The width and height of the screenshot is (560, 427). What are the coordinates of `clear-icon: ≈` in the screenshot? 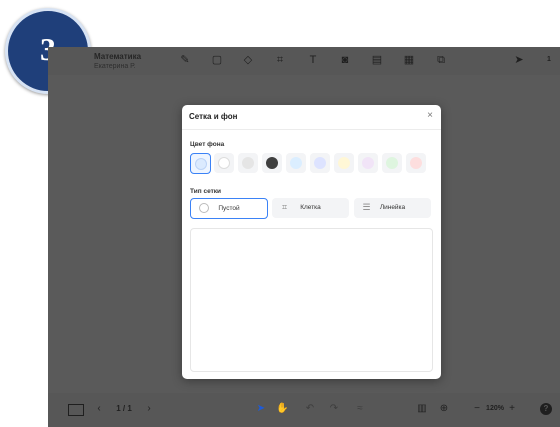 It's located at (360, 409).